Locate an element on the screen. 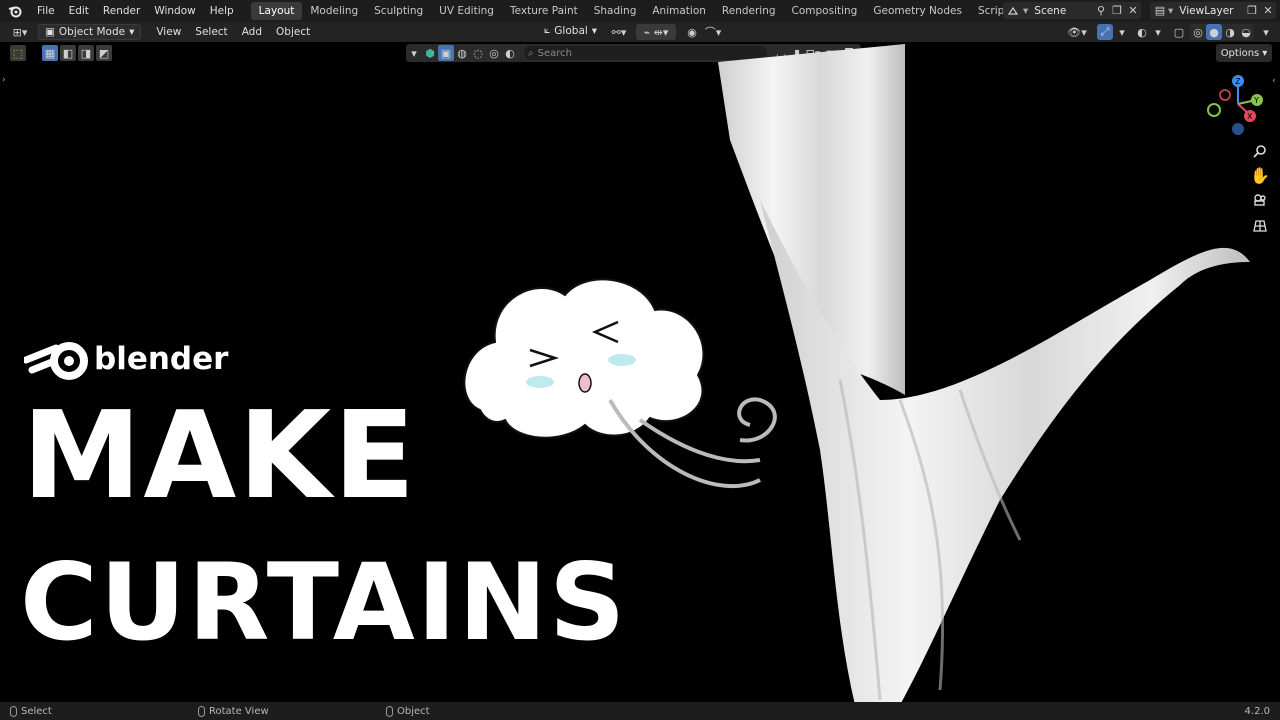 This screenshot has height=720, width=1280. mouse-middle-icon is located at coordinates (201, 711).